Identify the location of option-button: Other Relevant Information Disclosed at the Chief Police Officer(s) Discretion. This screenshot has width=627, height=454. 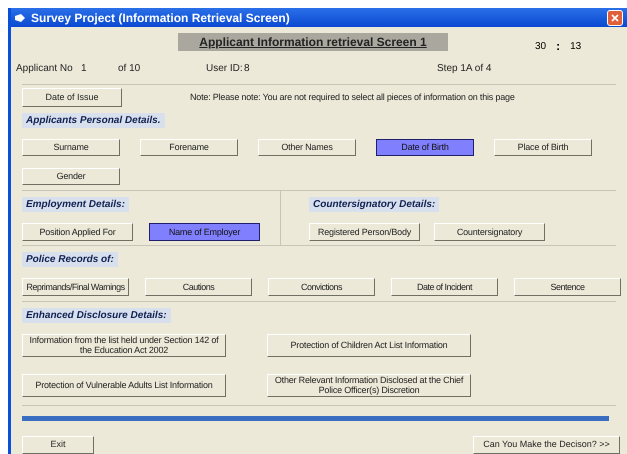
(369, 385).